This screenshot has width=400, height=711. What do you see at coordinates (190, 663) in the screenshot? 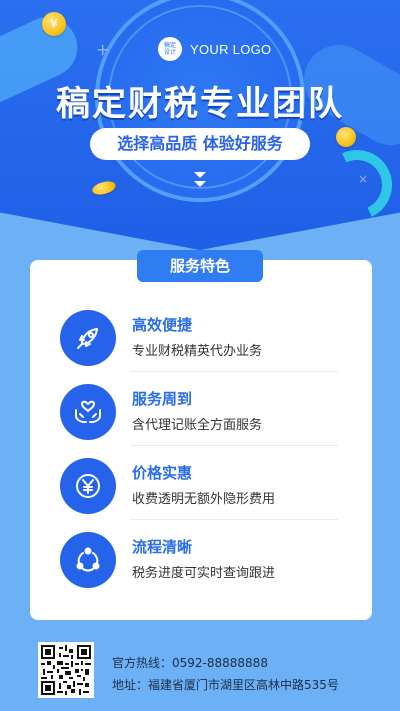
I see `hotline-text: 官方热线：0592-88888888` at bounding box center [190, 663].